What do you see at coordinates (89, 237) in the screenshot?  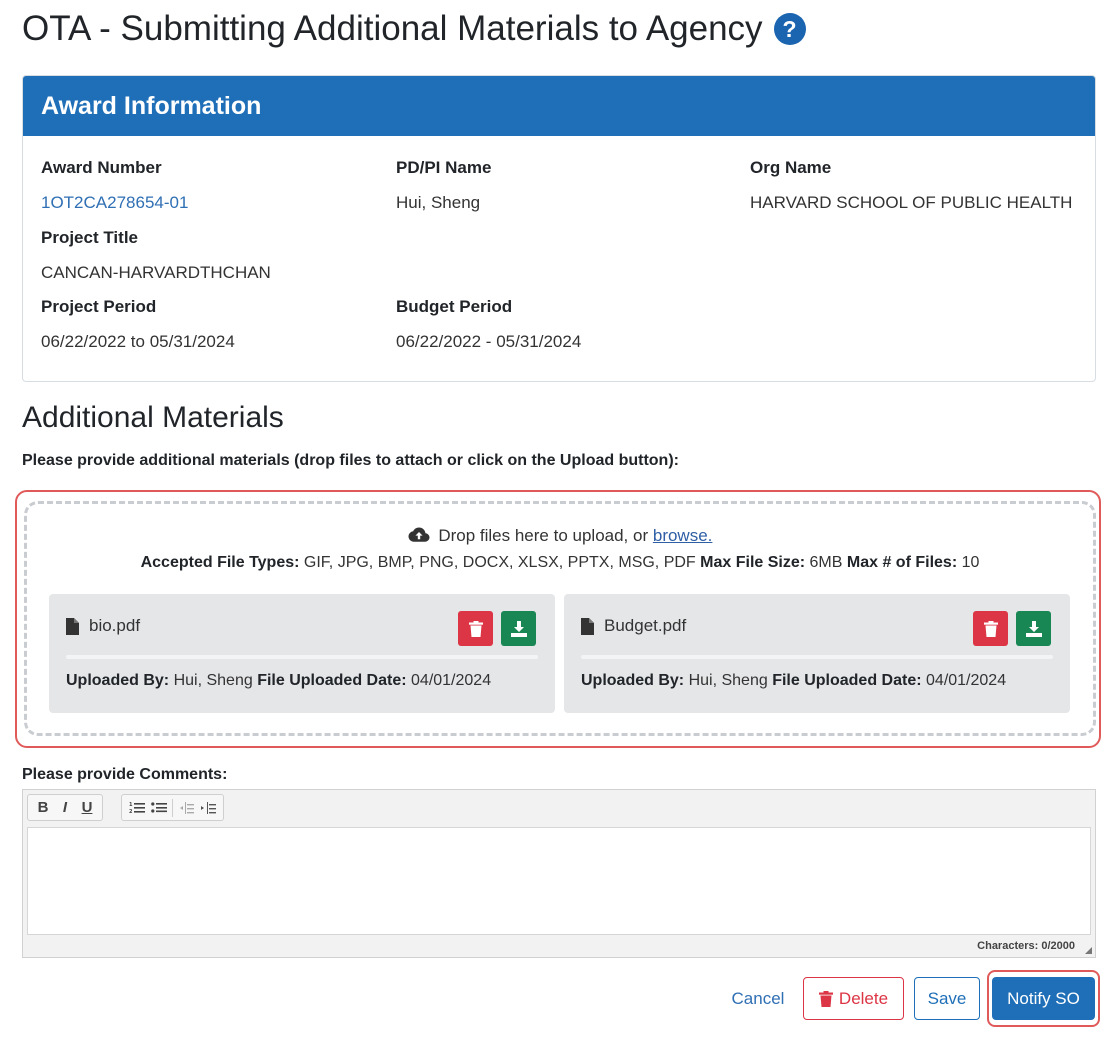 I see `project-title-label: Project Title` at bounding box center [89, 237].